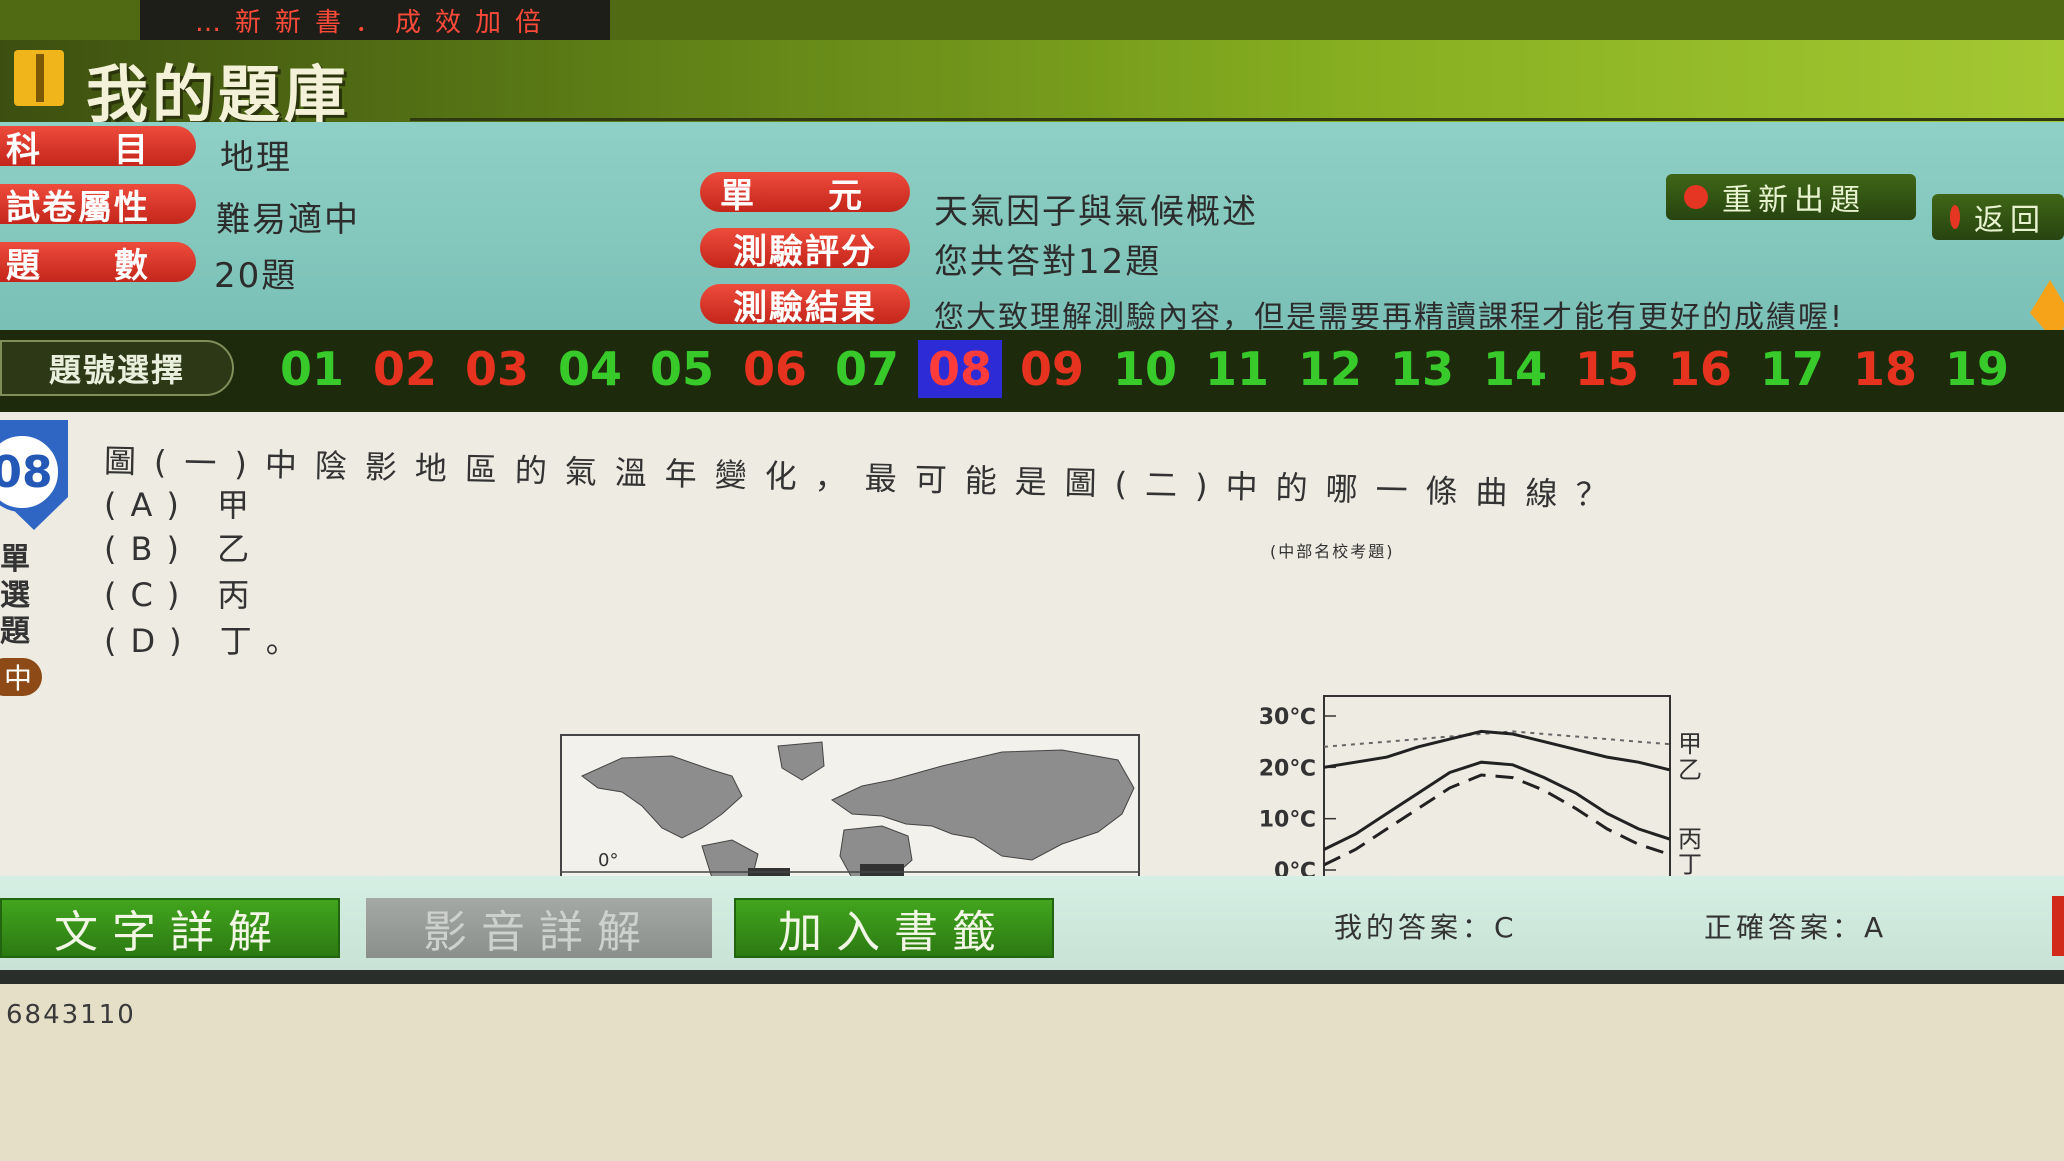 Image resolution: width=2064 pixels, height=1161 pixels. Describe the element at coordinates (1690, 839) in the screenshot. I see `series-label-3: 丙` at that location.